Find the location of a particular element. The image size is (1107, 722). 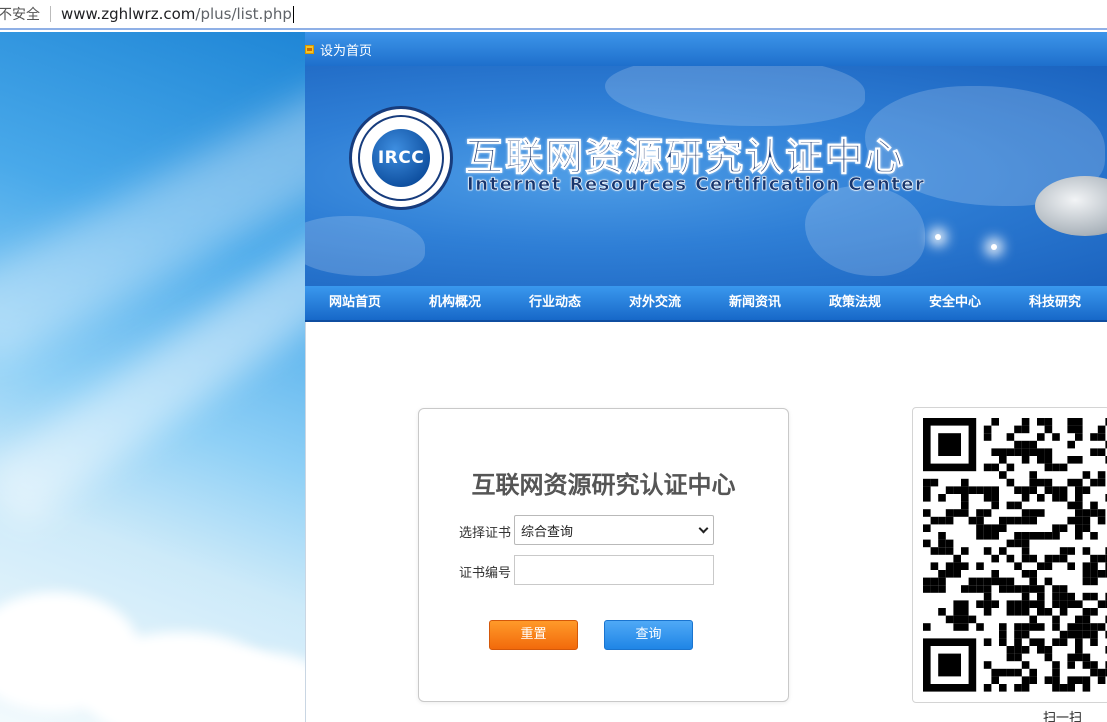

ircc-seal-logo: IRCC is located at coordinates (401, 158).